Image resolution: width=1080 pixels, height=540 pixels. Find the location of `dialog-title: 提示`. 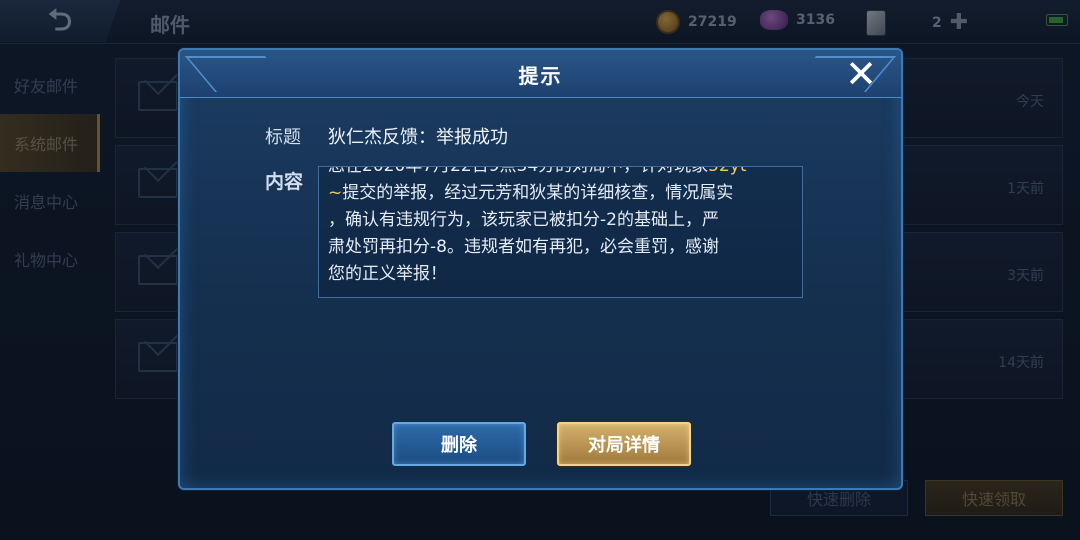

dialog-title: 提示 is located at coordinates (540, 76).